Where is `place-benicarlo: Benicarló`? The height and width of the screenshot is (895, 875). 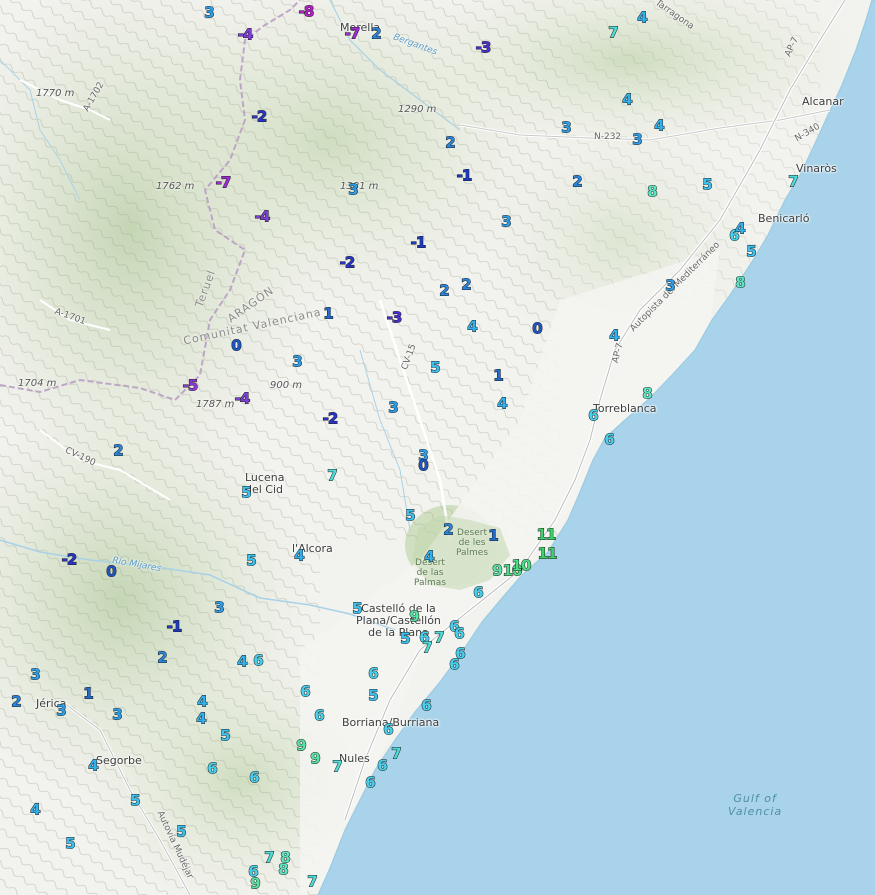
place-benicarlo: Benicarló is located at coordinates (783, 219).